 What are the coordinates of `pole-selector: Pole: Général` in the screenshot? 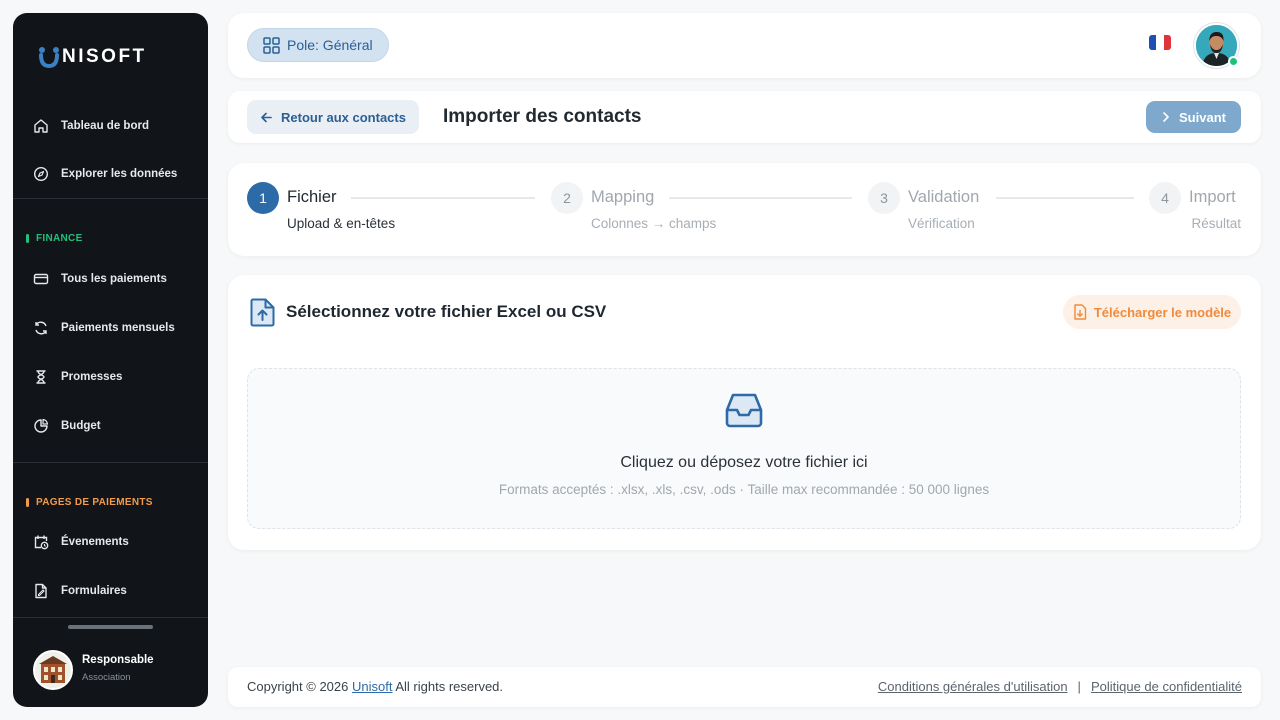 It's located at (318, 45).